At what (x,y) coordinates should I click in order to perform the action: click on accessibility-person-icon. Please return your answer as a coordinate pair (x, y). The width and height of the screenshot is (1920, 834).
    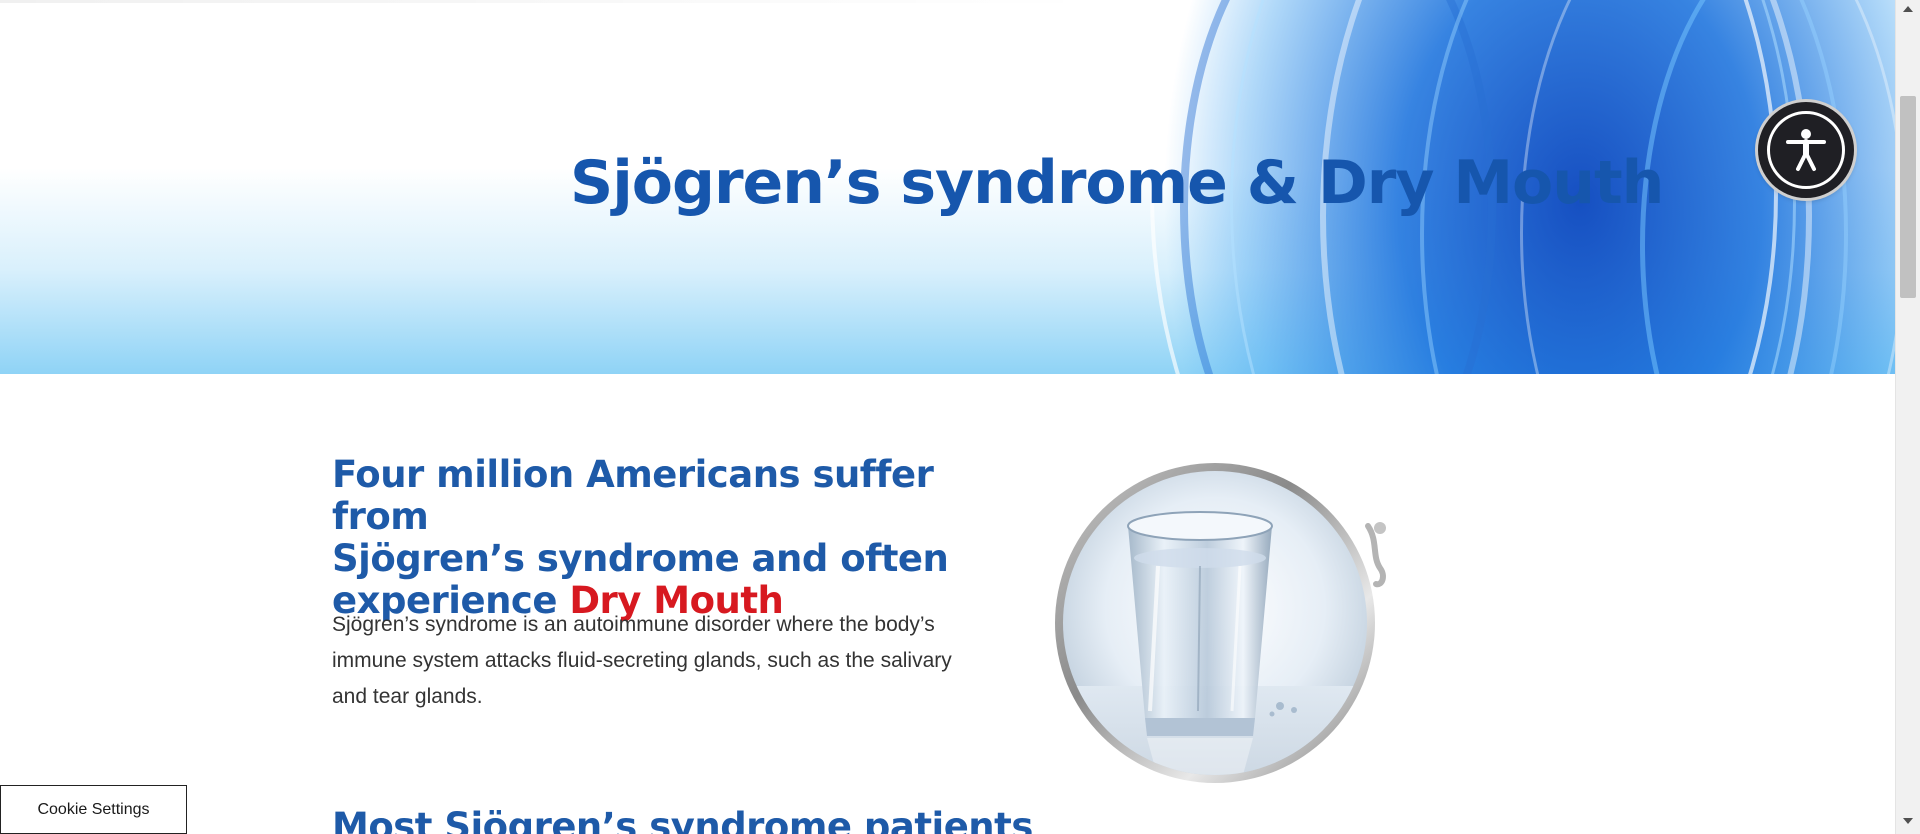
    Looking at the image, I should click on (1806, 150).